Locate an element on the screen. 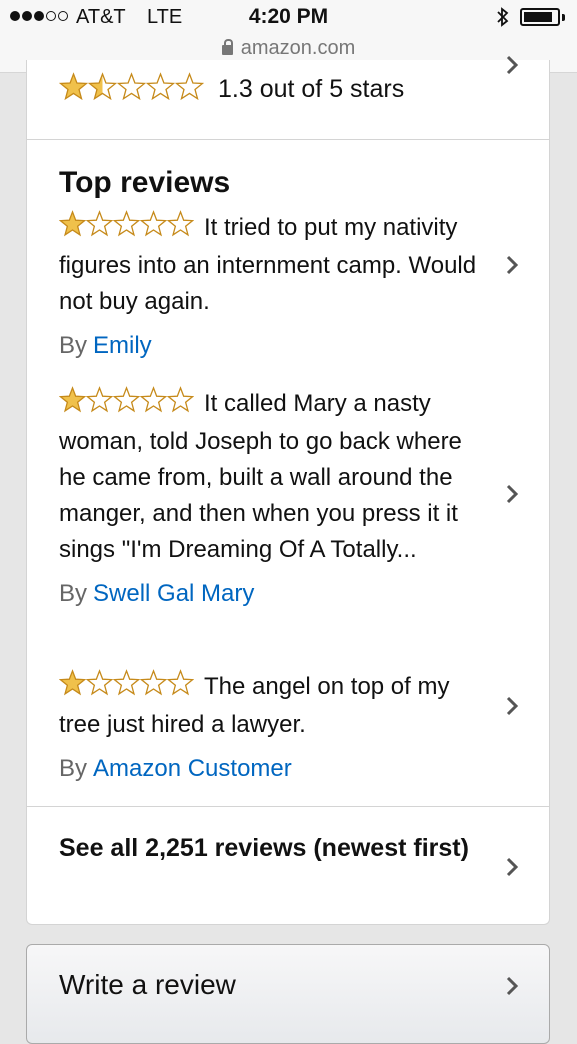 The width and height of the screenshot is (577, 1044). address-bar: amazon.com is located at coordinates (288, 48).